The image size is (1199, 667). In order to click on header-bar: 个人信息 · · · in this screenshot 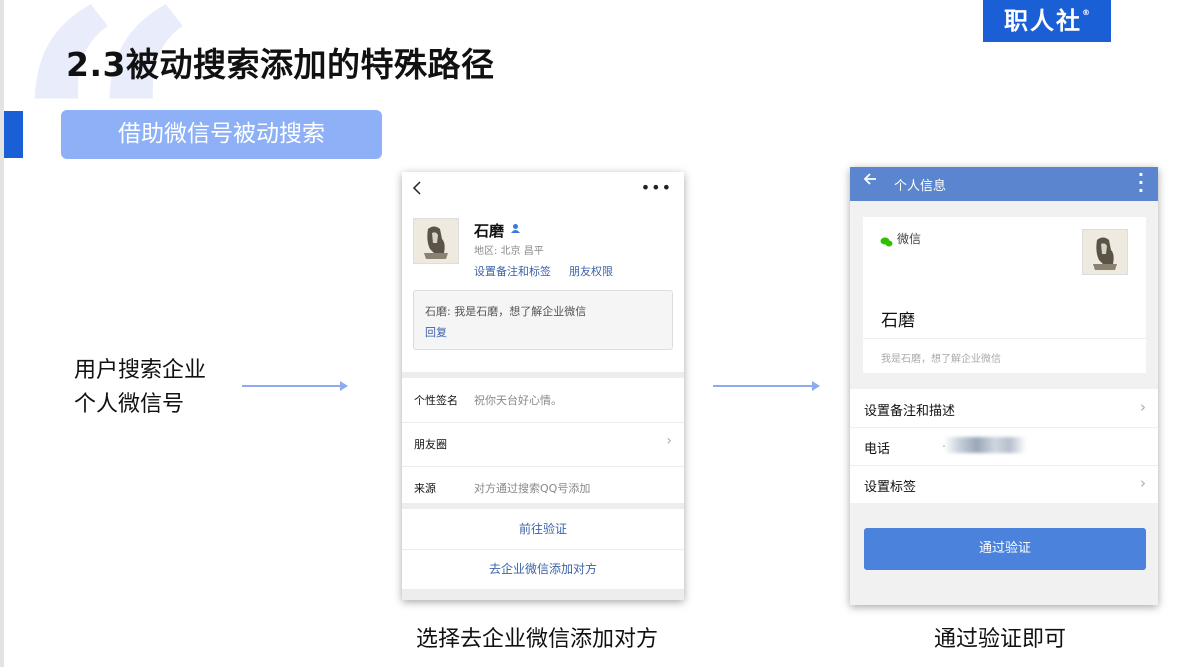, I will do `click(1004, 184)`.